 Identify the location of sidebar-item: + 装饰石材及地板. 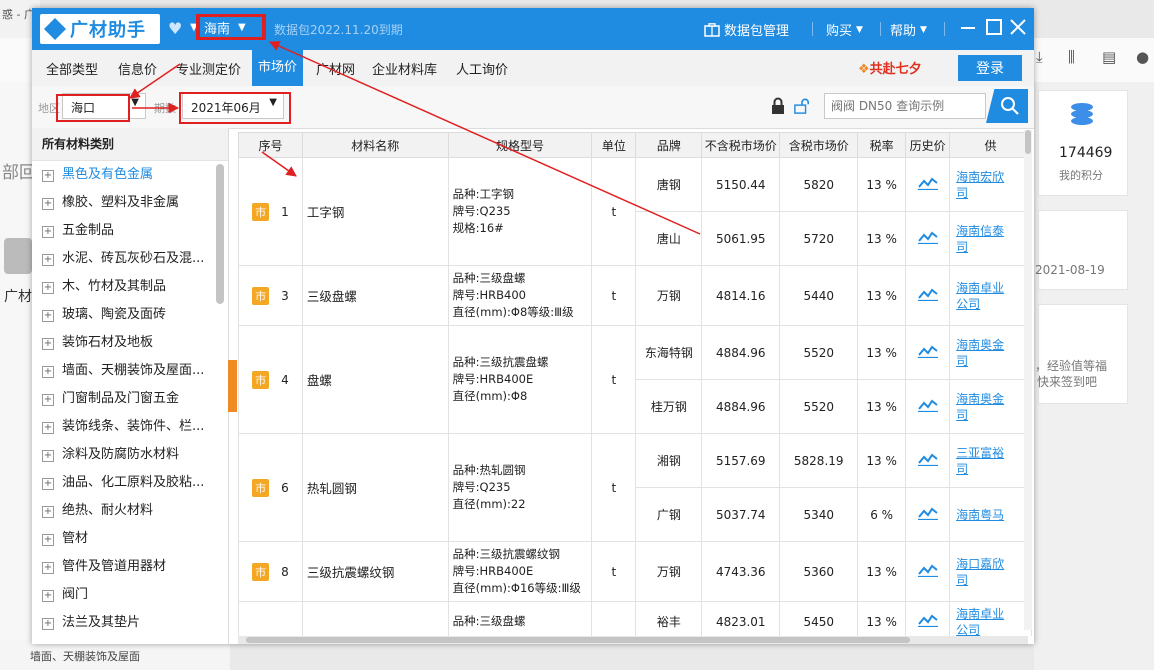
(130, 343).